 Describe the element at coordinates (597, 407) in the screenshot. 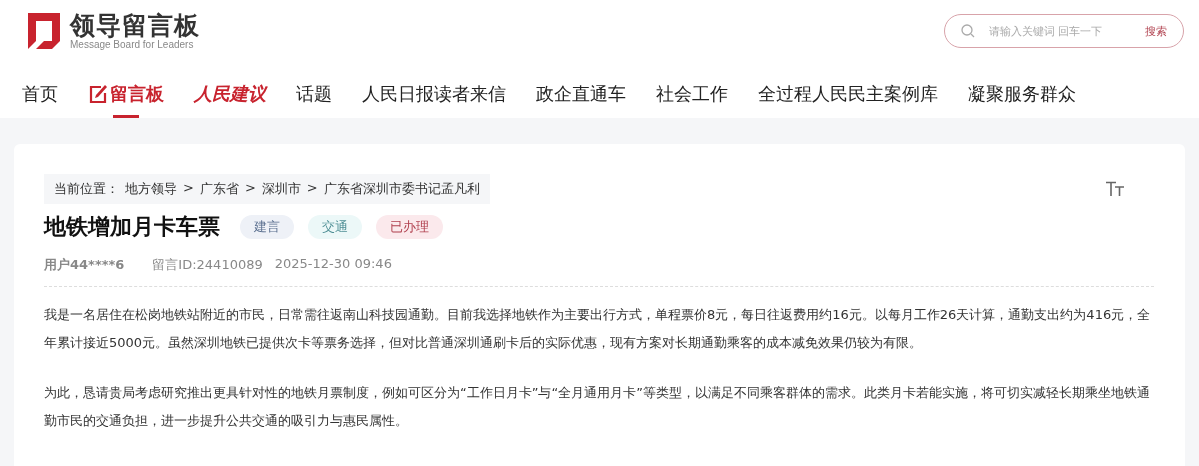

I see `post-paragraph: 为此，恳请贵局考虑研究推出更具针对性的地铁月票制度，例如可区分为“工作日月卡”与“全月通用月卡”等类型，以满足不同乘客群体的需求。此类月卡若能实施，将可切实减轻长期乘坐地铁通勤市民的交通负担，进一步提升公共交通的吸引力与惠民属性。` at that location.